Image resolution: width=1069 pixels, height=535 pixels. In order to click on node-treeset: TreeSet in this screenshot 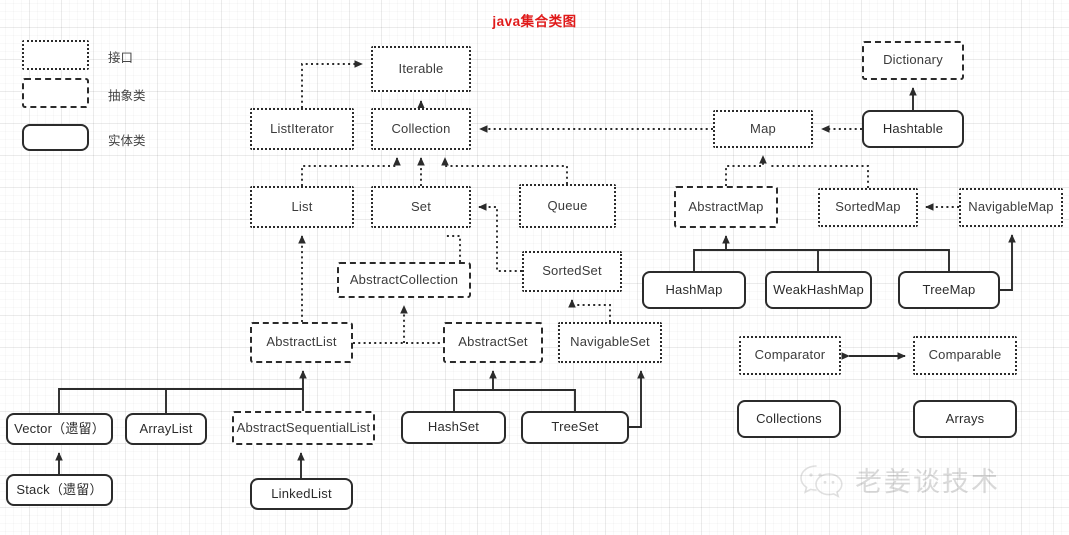, I will do `click(575, 427)`.